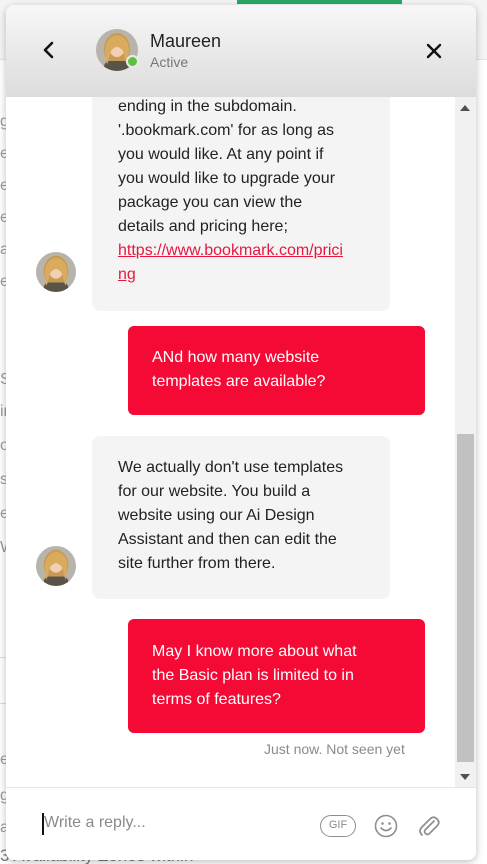 The width and height of the screenshot is (487, 864). Describe the element at coordinates (210, 202) in the screenshot. I see `message-line: package you can view the` at that location.